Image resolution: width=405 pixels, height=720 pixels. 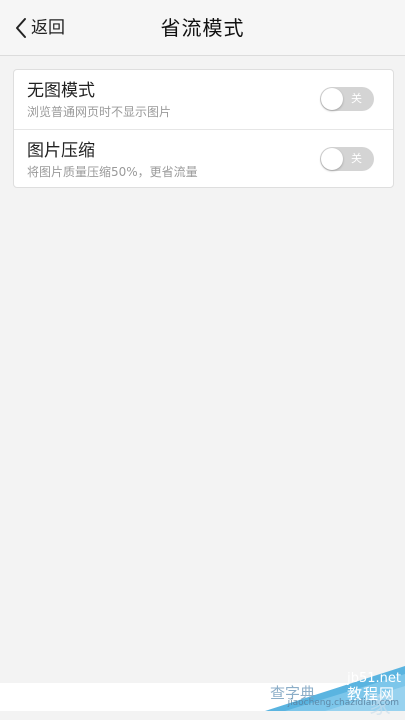 What do you see at coordinates (203, 99) in the screenshot?
I see `setting-row-no-image-mode: 无图模式 浏览普通网页时不显示图片 关` at bounding box center [203, 99].